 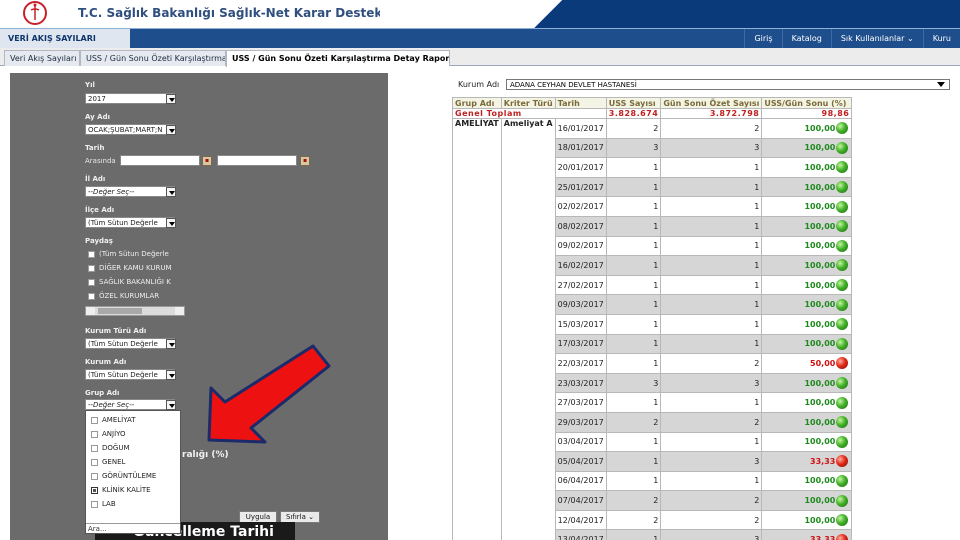 What do you see at coordinates (711, 422) in the screenshot?
I see `gso-count-cell: 2` at bounding box center [711, 422].